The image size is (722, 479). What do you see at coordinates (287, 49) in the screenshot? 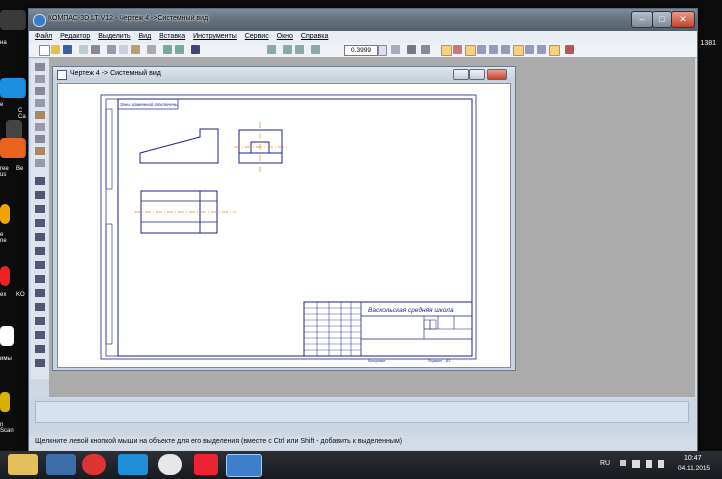
I see `zoom-in-icon` at bounding box center [287, 49].